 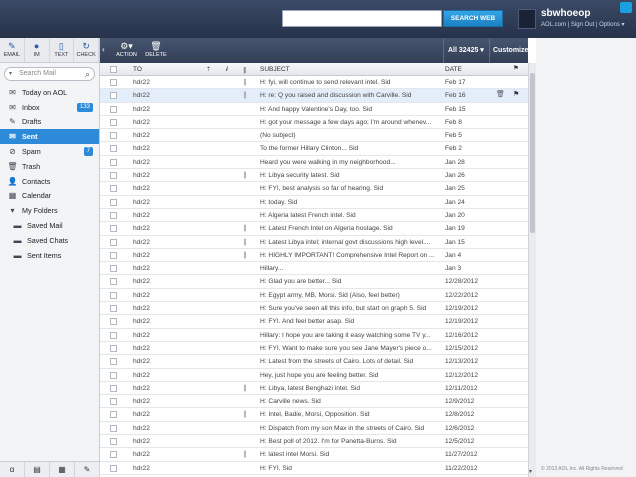 I want to click on scroll-thumb, so click(x=532, y=153).